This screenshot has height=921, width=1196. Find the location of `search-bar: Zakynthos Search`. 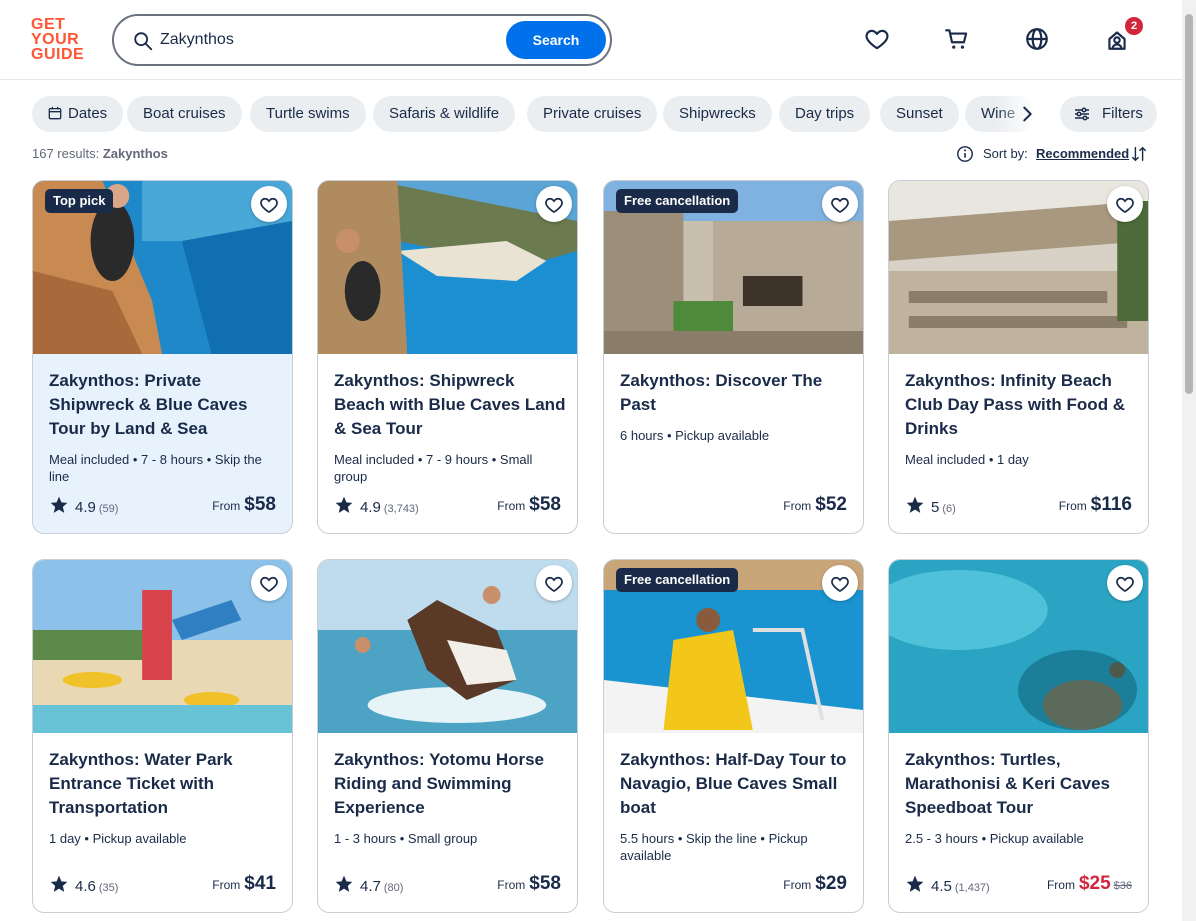

search-bar: Zakynthos Search is located at coordinates (362, 40).